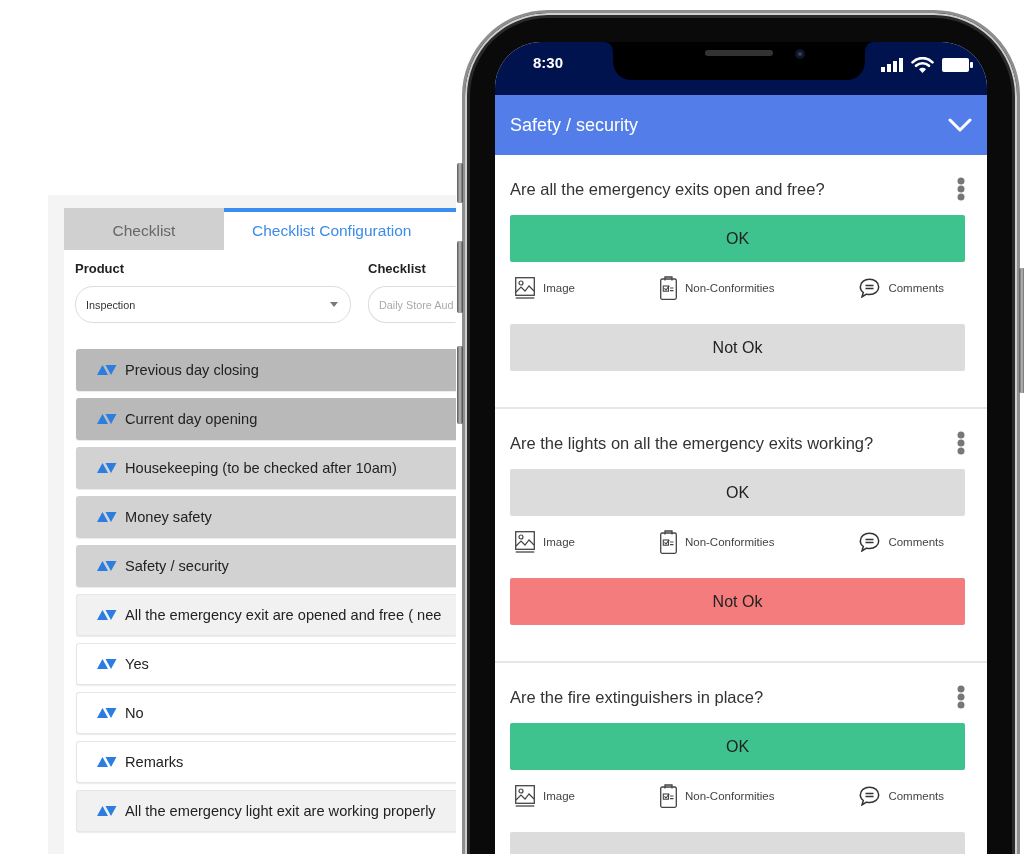  What do you see at coordinates (191, 419) in the screenshot?
I see `row-label: Current day opening` at bounding box center [191, 419].